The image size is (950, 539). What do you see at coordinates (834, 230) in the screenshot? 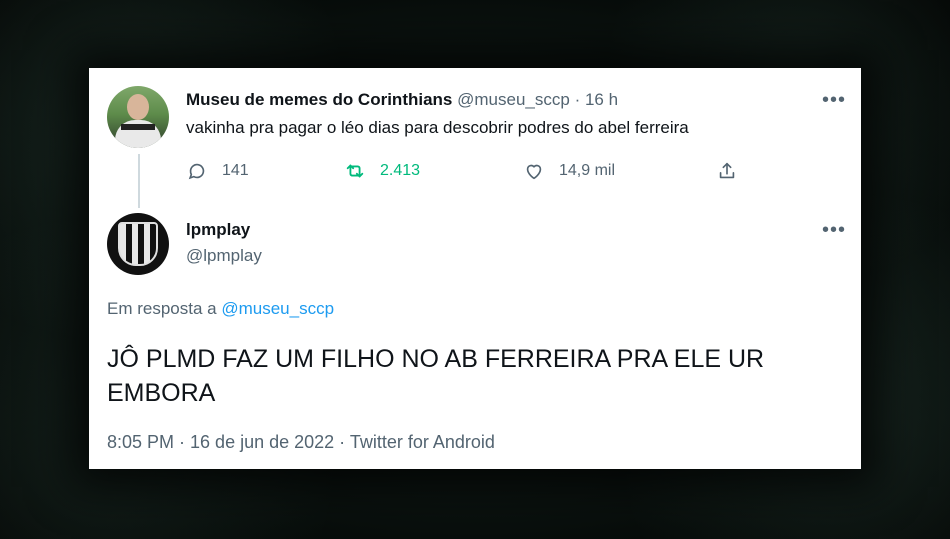
I see `tweet2-more-icon: •••` at bounding box center [834, 230].